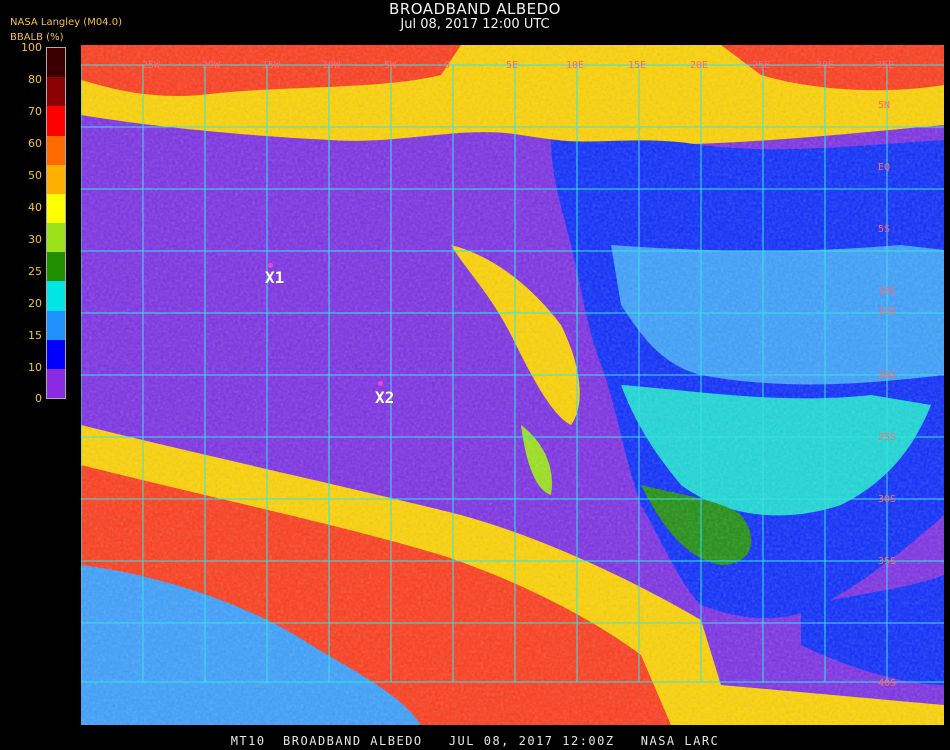  I want to click on colorbar-tick: 80, so click(35, 79).